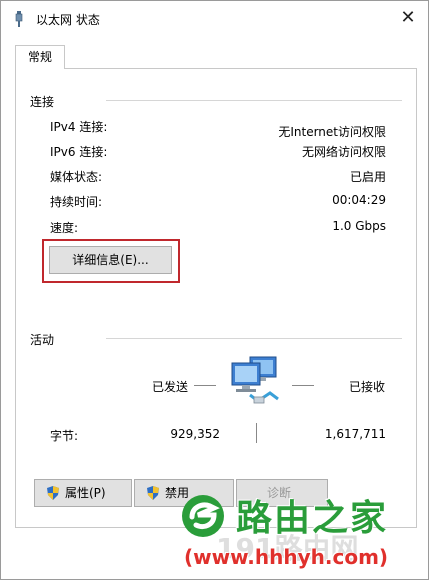 This screenshot has width=429, height=580. I want to click on media-state-label: 媒体状态:, so click(76, 177).